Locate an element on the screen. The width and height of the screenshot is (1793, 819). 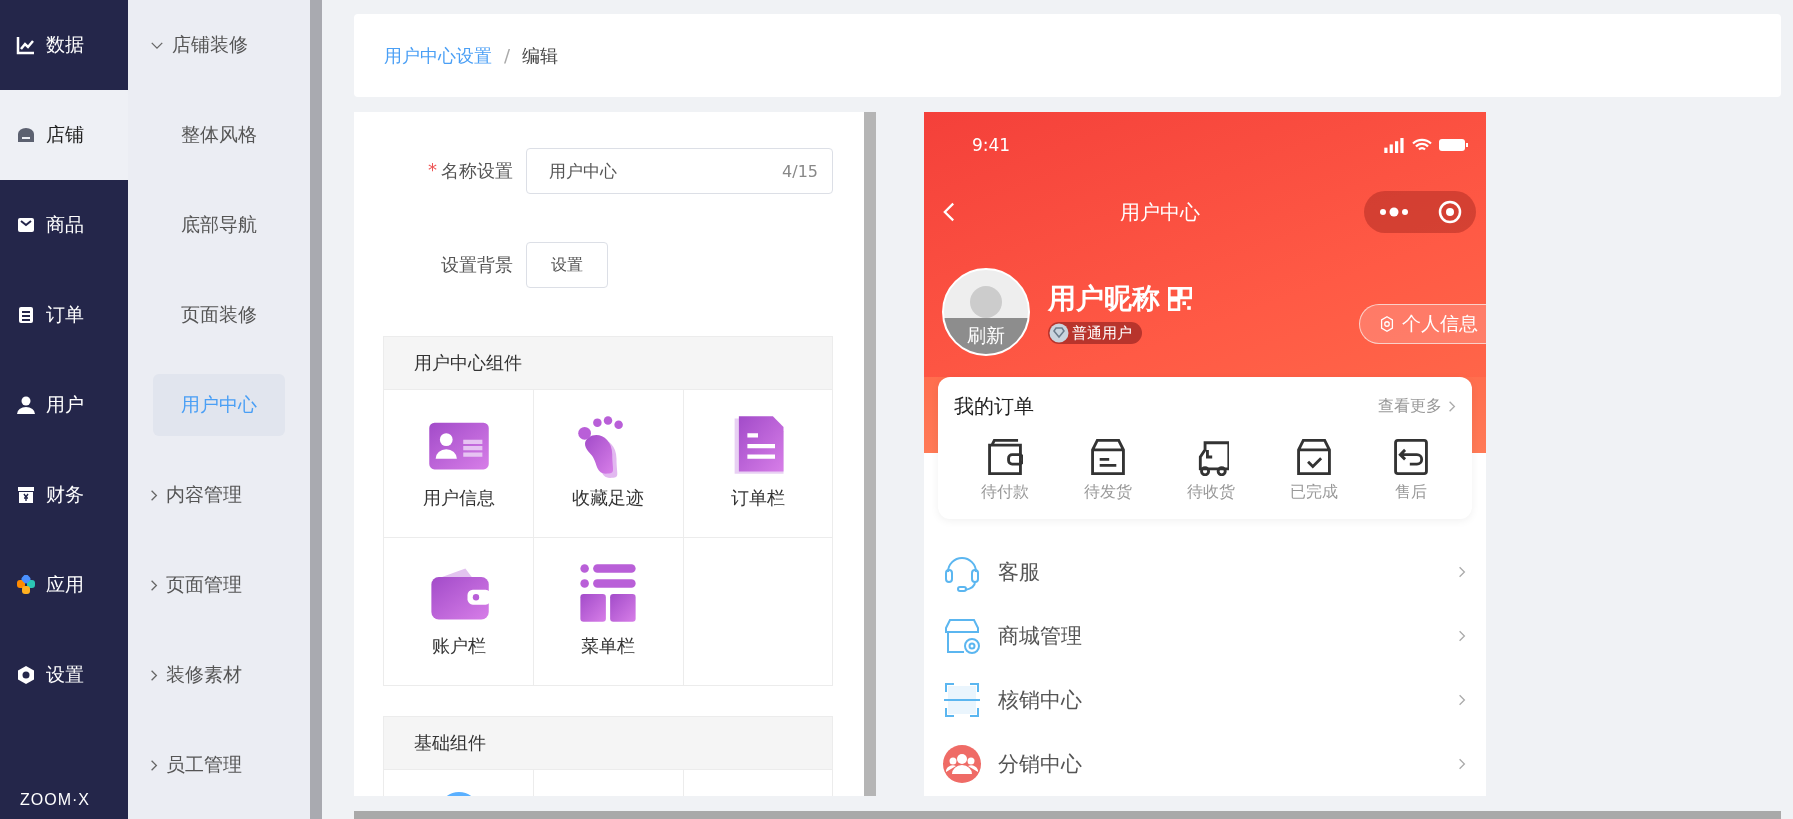
menu-row: 分销中心 is located at coordinates (1205, 764).